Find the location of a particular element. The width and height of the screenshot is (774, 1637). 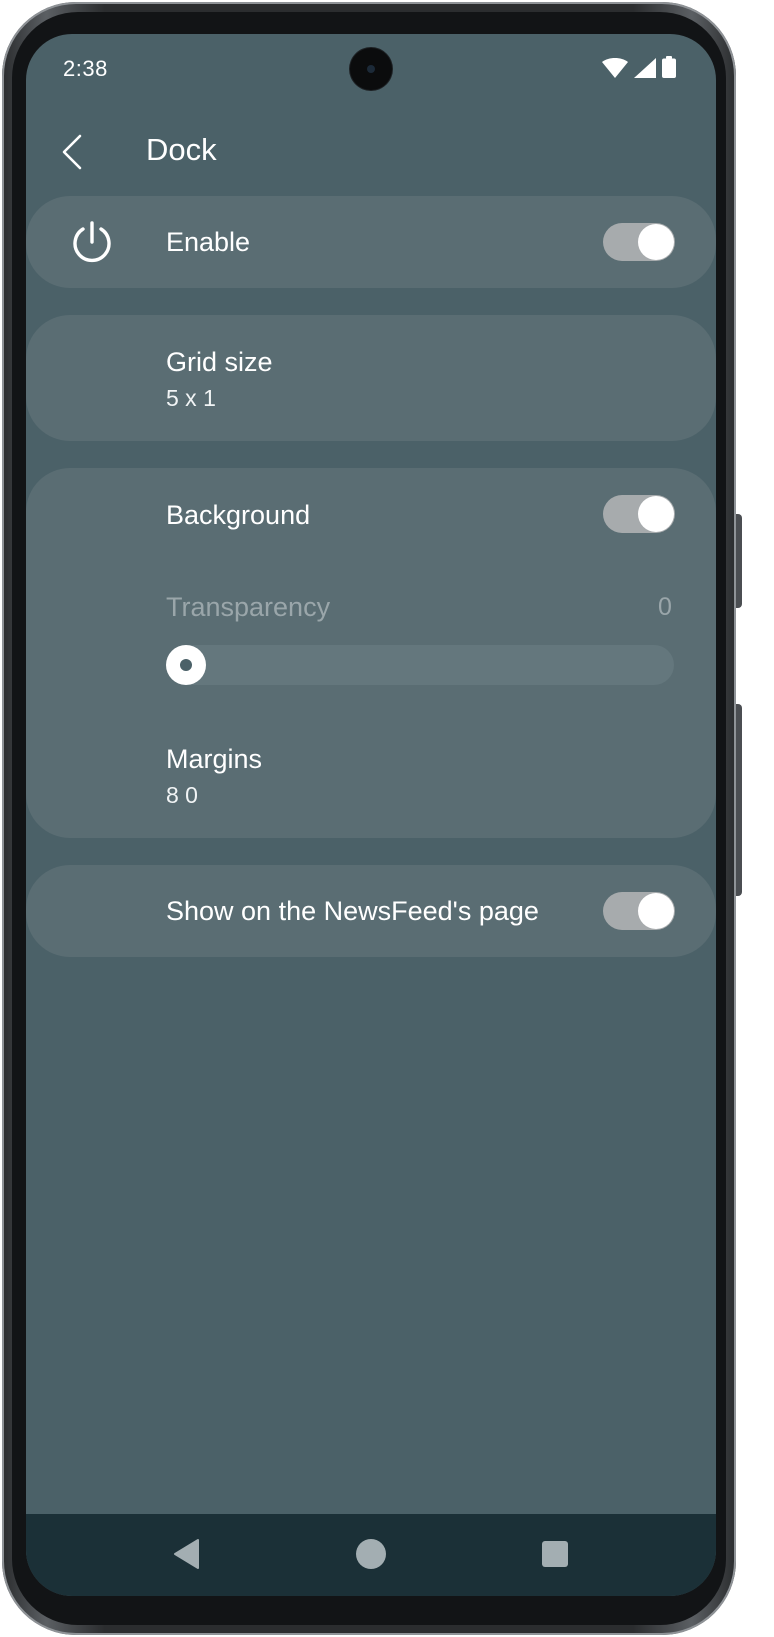

battery-icon is located at coordinates (669, 69).